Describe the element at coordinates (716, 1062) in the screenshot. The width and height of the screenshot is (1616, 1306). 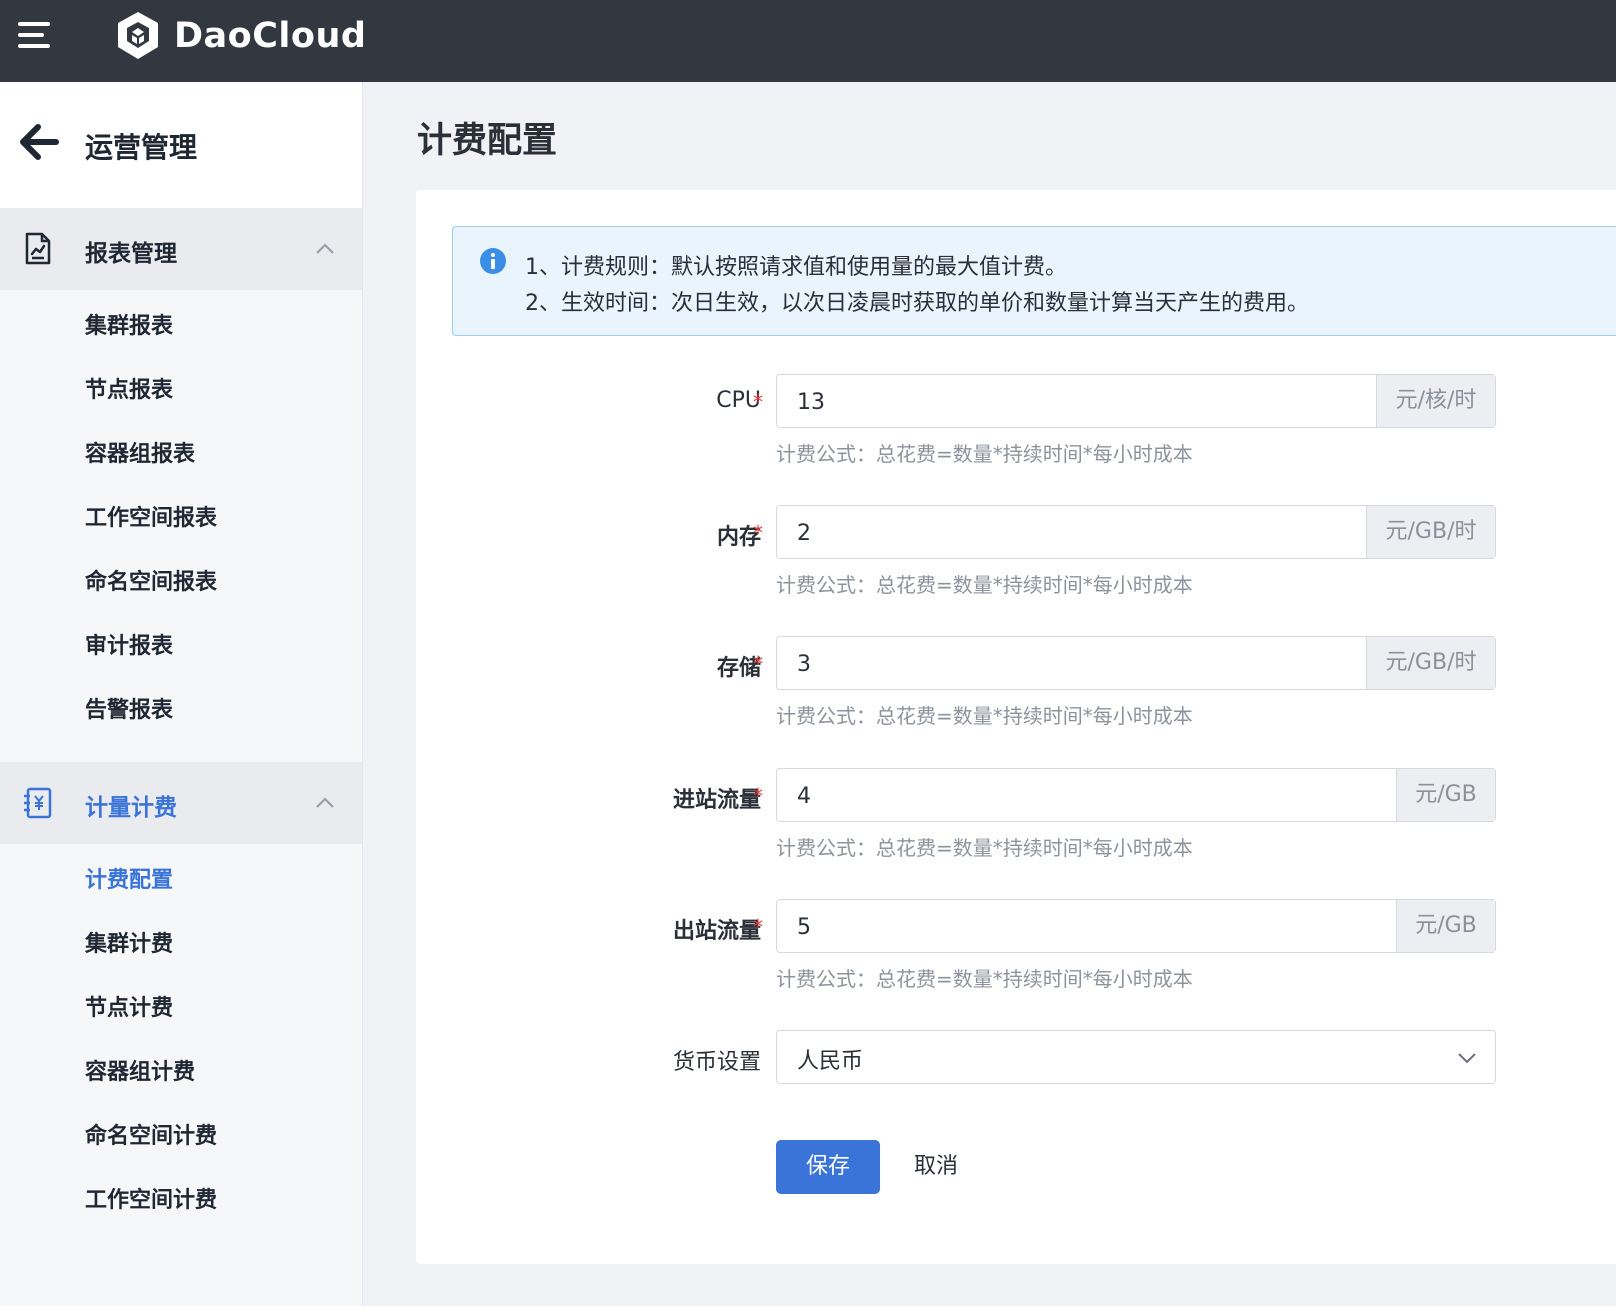
I see `field-label: 货币设置` at that location.